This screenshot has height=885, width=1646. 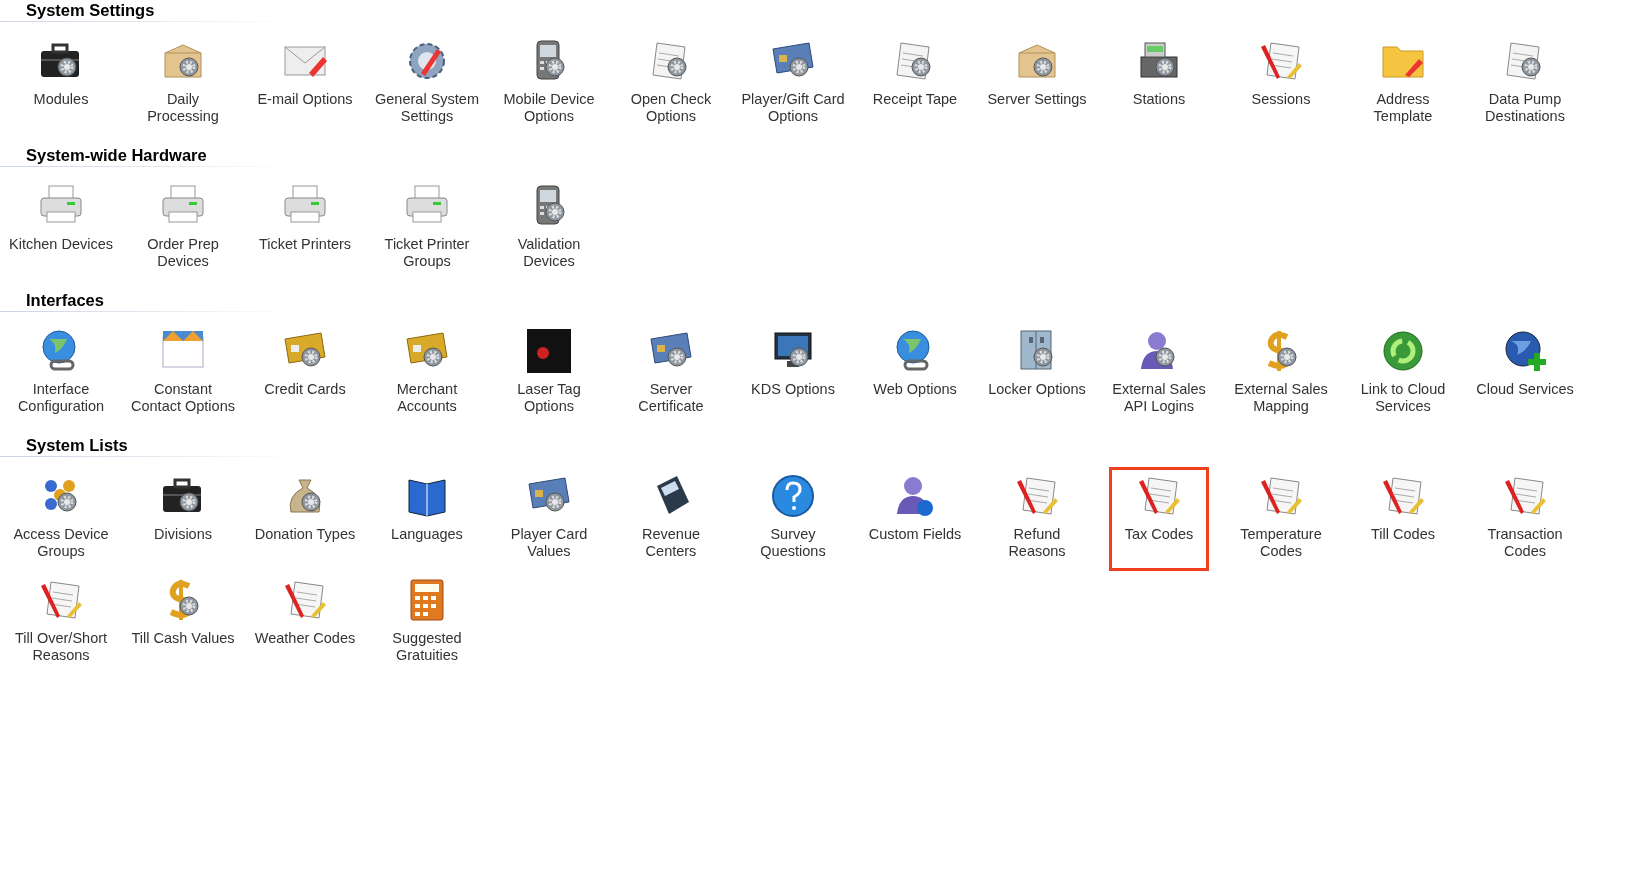 I want to click on setting-tile: Daily Processing, so click(x=183, y=84).